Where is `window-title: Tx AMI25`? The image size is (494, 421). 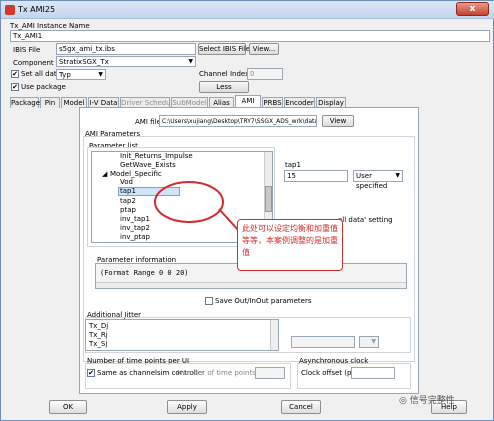 window-title: Tx AMI25 is located at coordinates (37, 9).